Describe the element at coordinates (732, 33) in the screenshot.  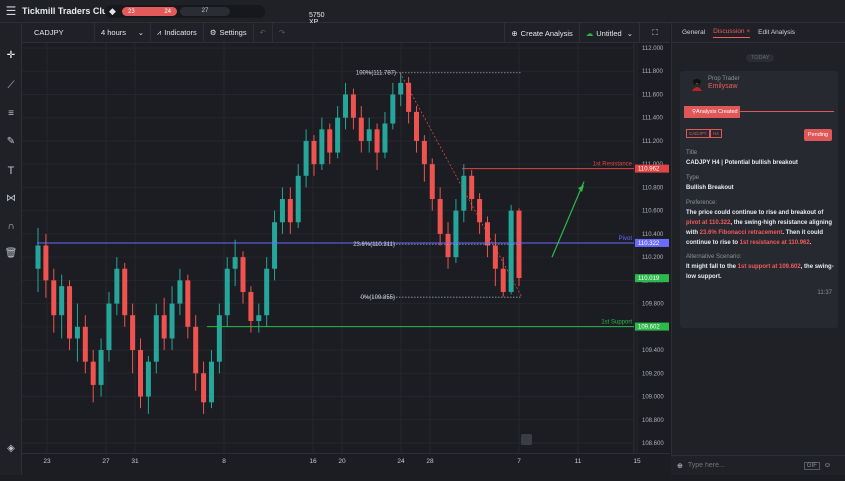
I see `tab-discussion: Discussion ×` at that location.